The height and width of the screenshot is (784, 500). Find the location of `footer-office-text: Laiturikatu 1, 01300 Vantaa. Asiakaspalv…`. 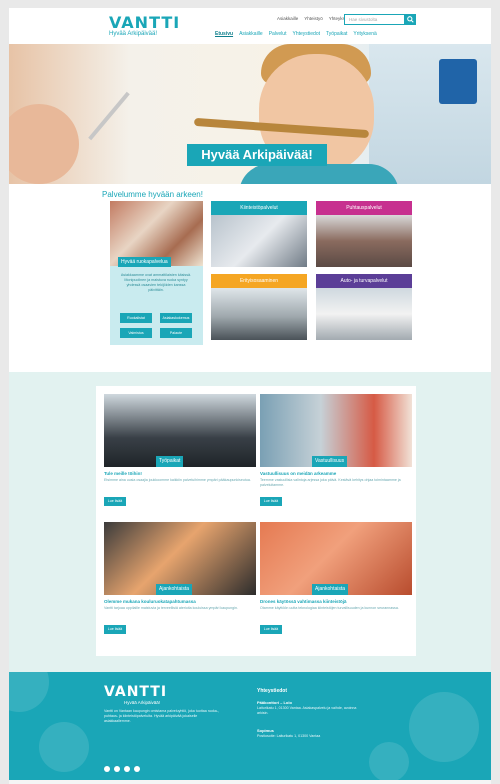

footer-office-text: Laiturikatu 1, 01300 Vantaa. Asiakaspalv… is located at coordinates (307, 710).